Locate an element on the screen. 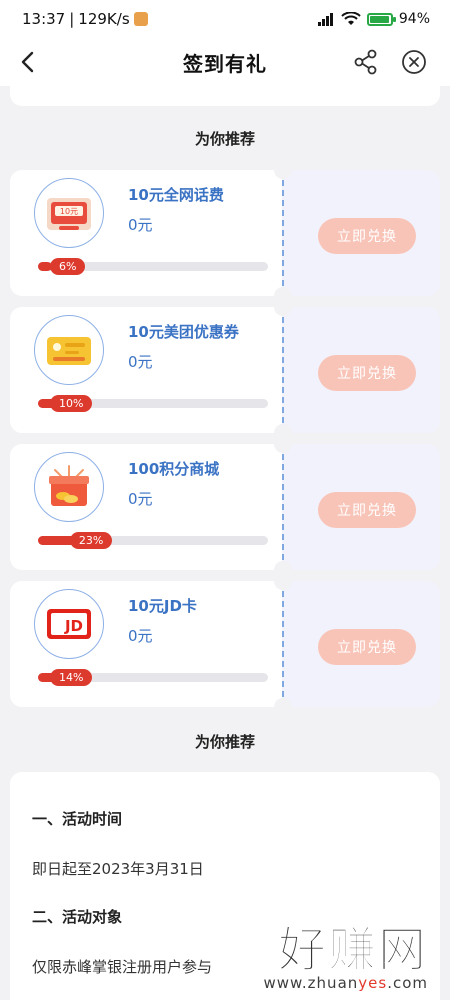 This screenshot has height=1000, width=450. reward-card-meituan-coupon: 10元美团优惠券 0元 10% 立即兑换 is located at coordinates (225, 370).